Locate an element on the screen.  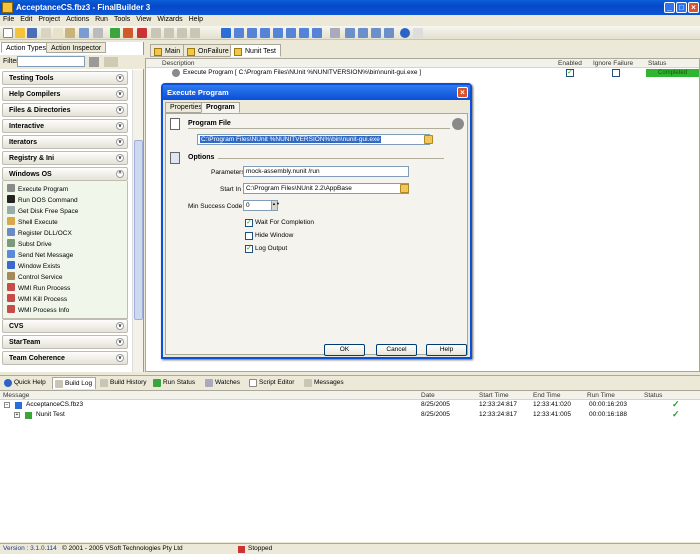
category-cvs: CVS v is located at coordinates (65, 326).